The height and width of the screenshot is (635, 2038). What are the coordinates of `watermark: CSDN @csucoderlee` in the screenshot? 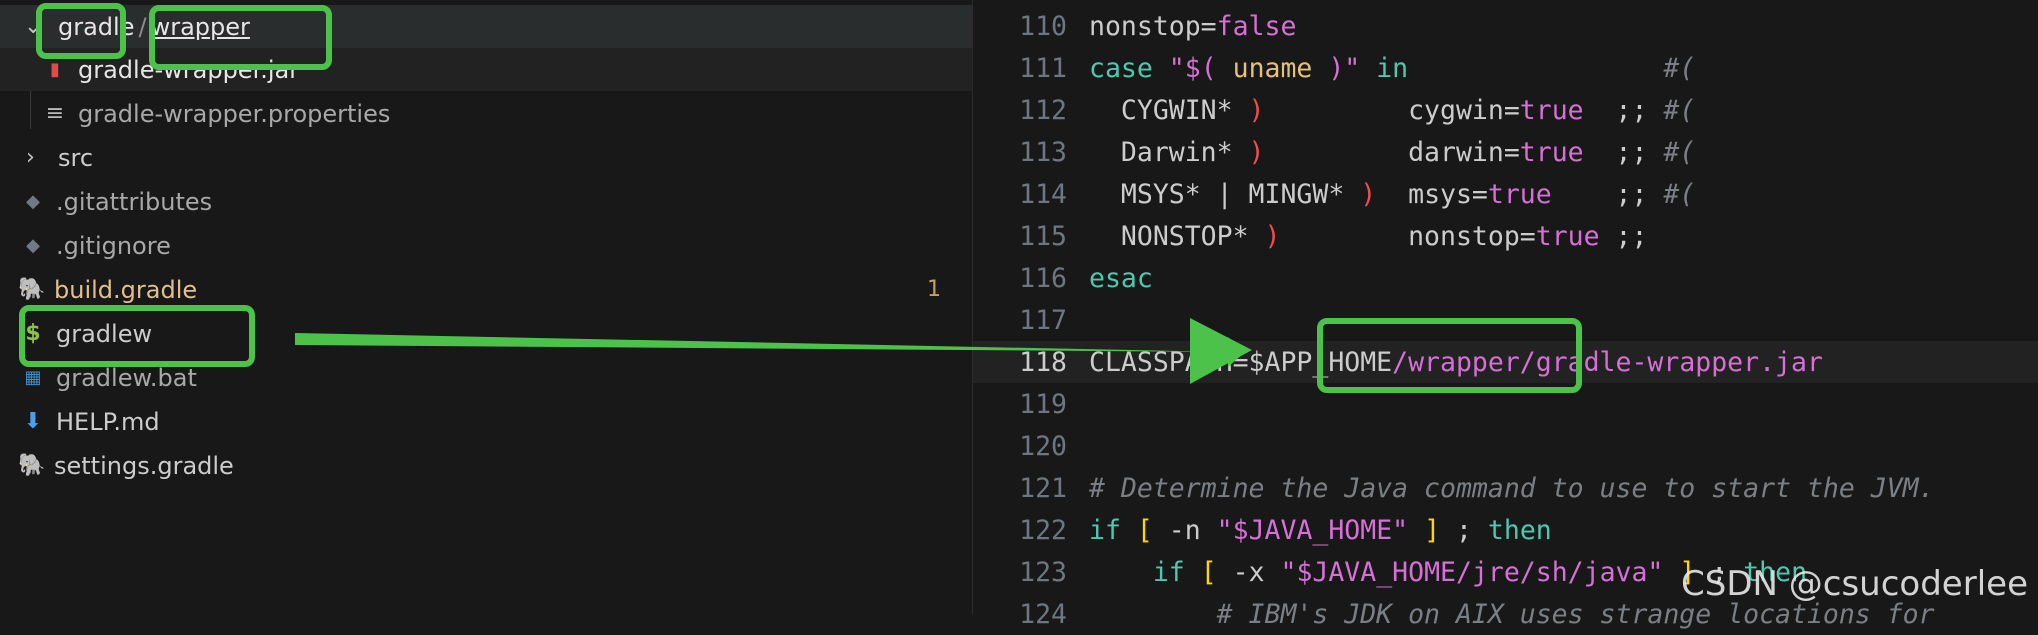 It's located at (1854, 584).